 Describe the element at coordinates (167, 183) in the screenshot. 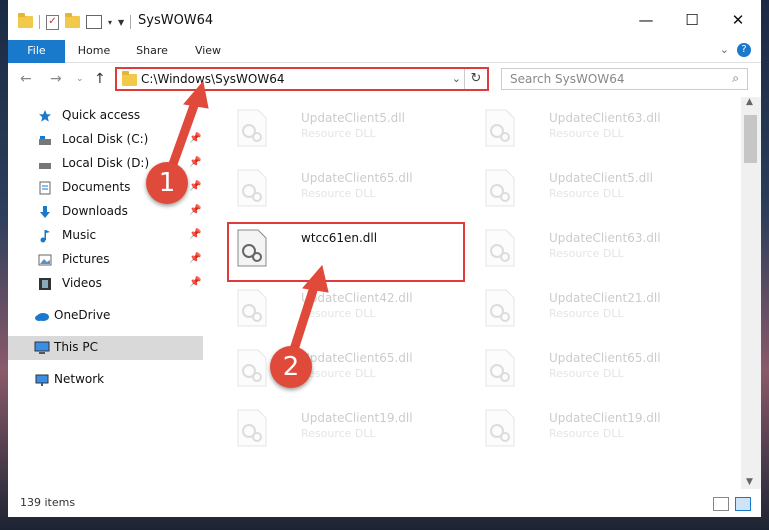

I see `step-1-badge: 1` at that location.